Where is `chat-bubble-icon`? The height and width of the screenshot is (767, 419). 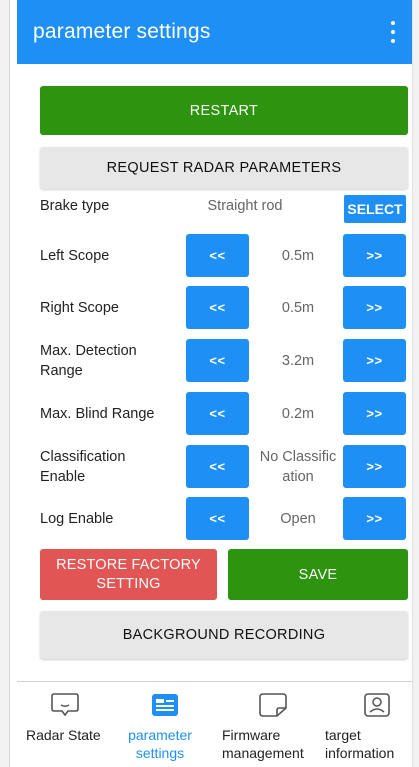
chat-bubble-icon is located at coordinates (65, 705).